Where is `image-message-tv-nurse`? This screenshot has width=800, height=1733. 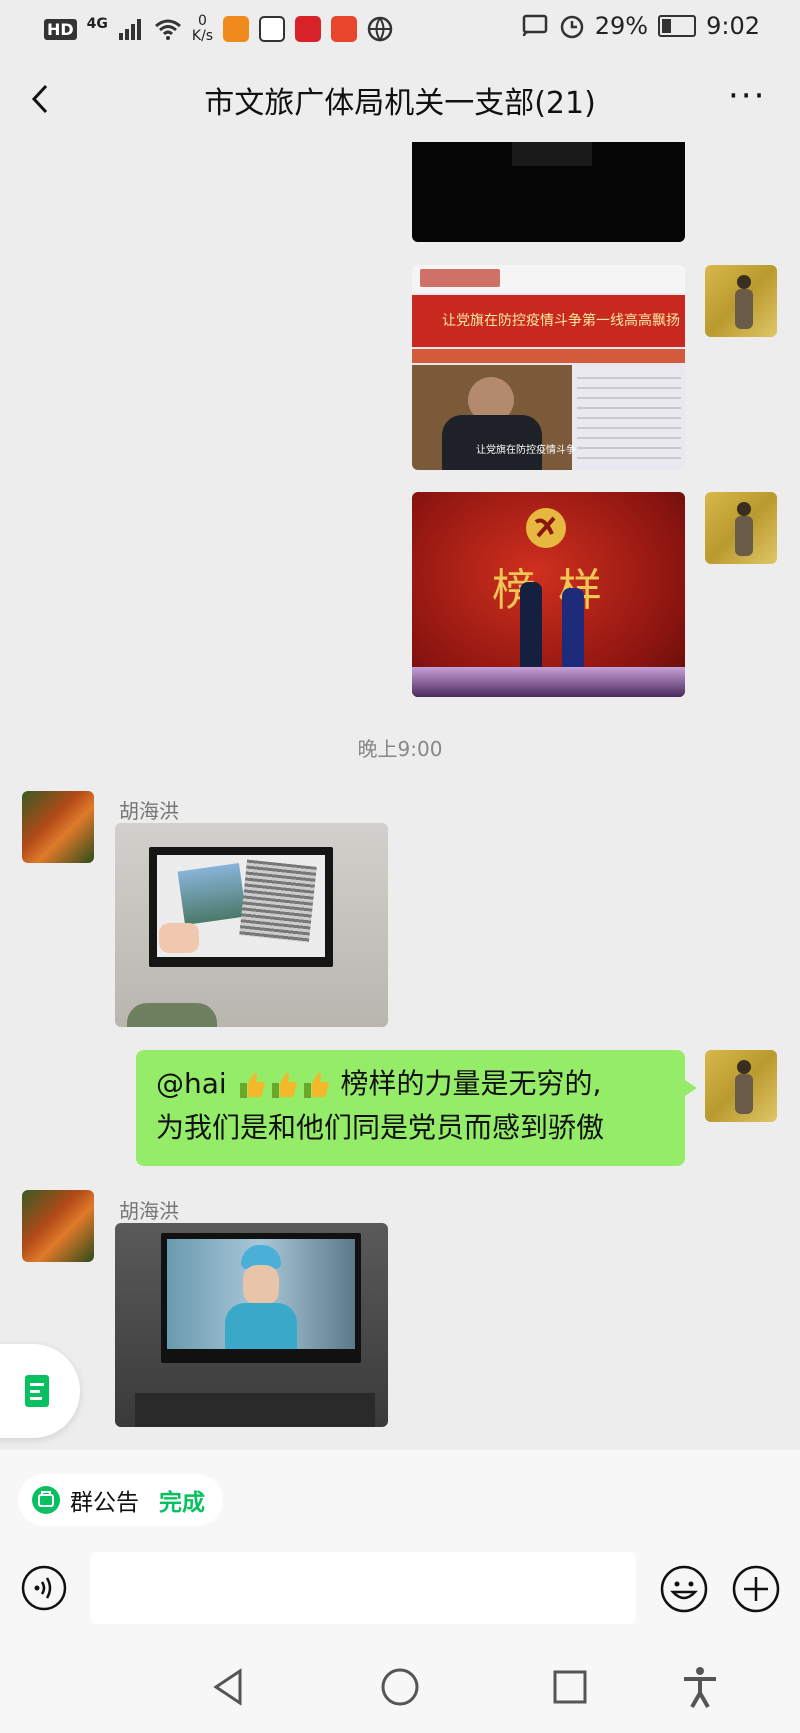 image-message-tv-nurse is located at coordinates (251, 1325).